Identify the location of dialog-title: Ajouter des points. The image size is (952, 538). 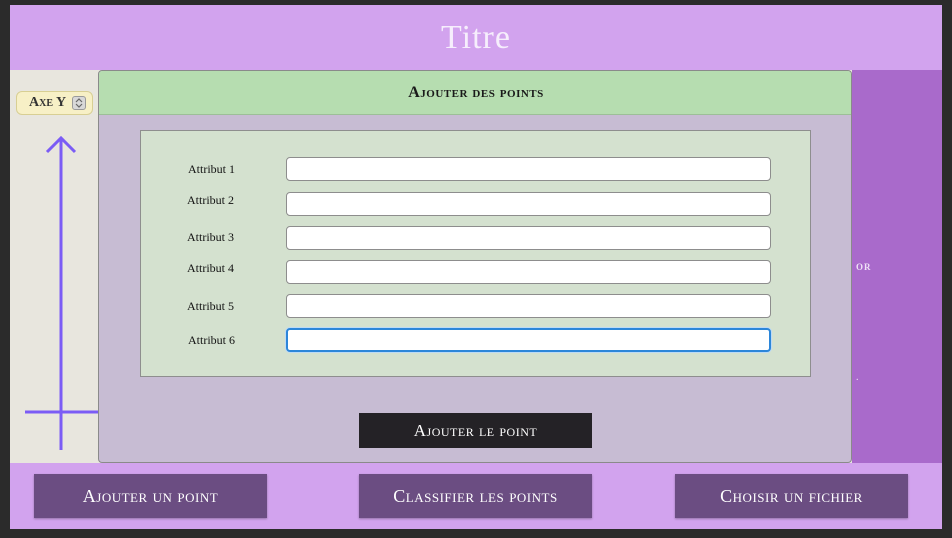
(476, 92).